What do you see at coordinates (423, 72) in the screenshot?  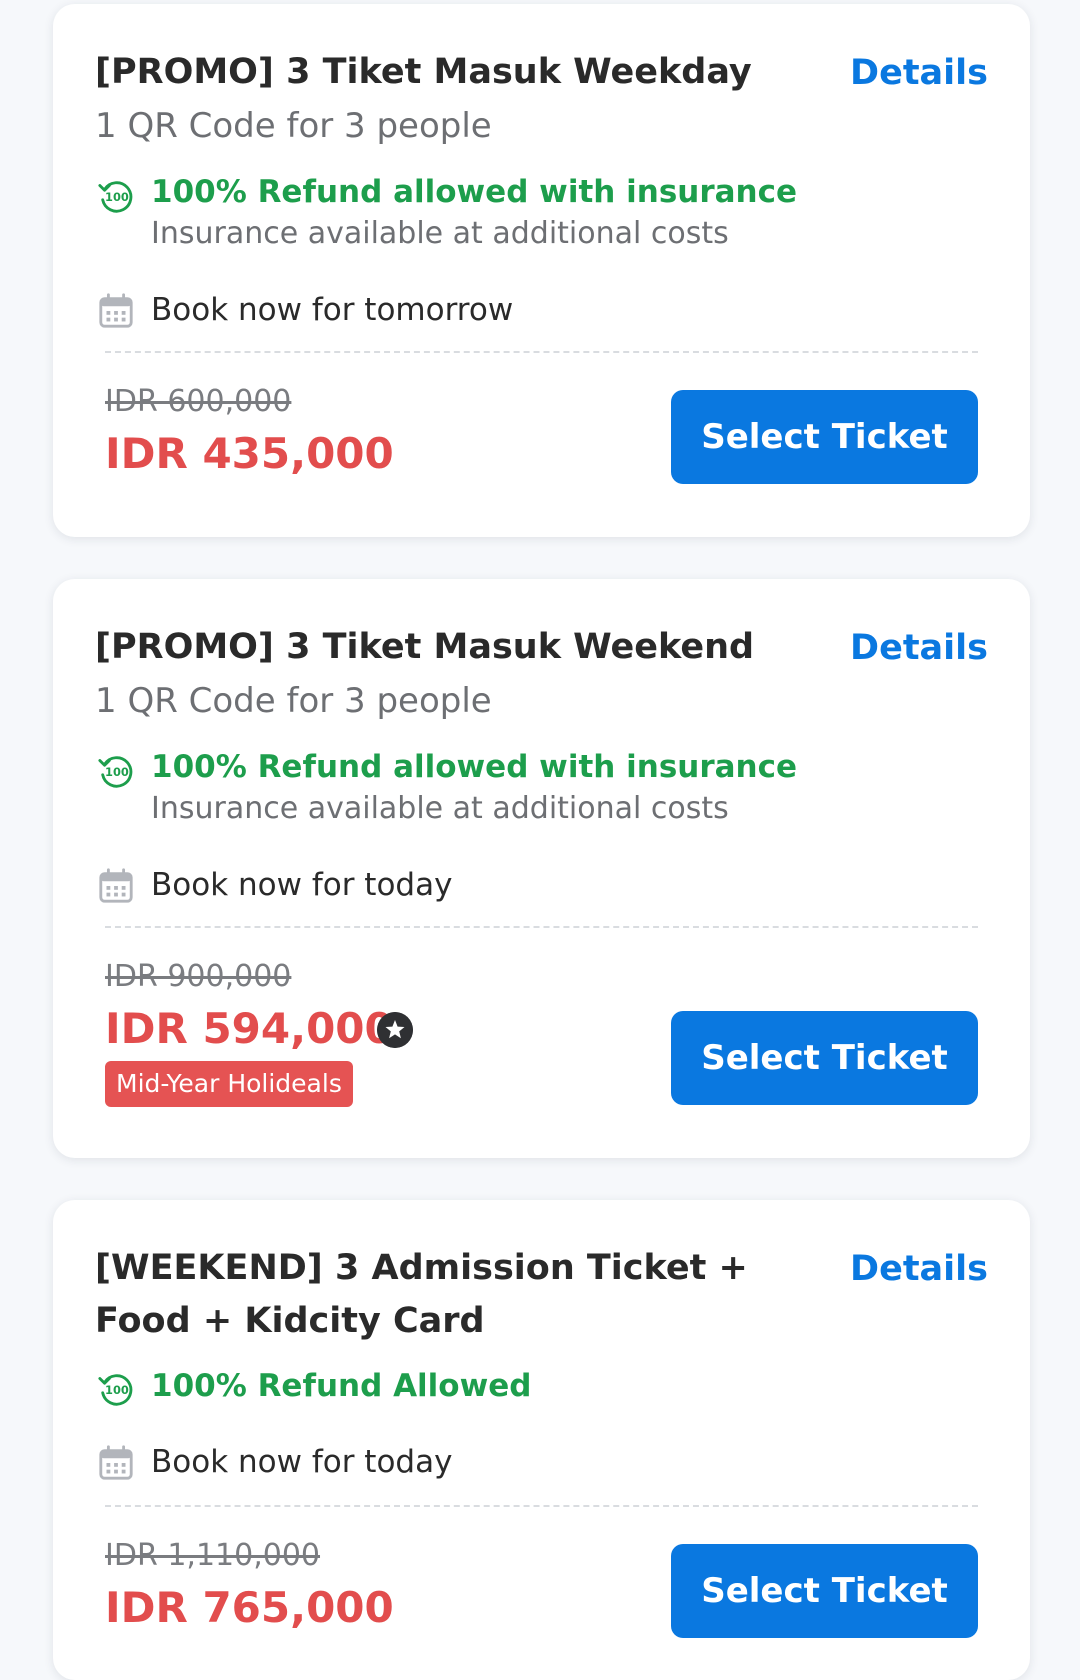 I see `ticket-title: [PROMO] 3 Tiket Masuk Weekday` at bounding box center [423, 72].